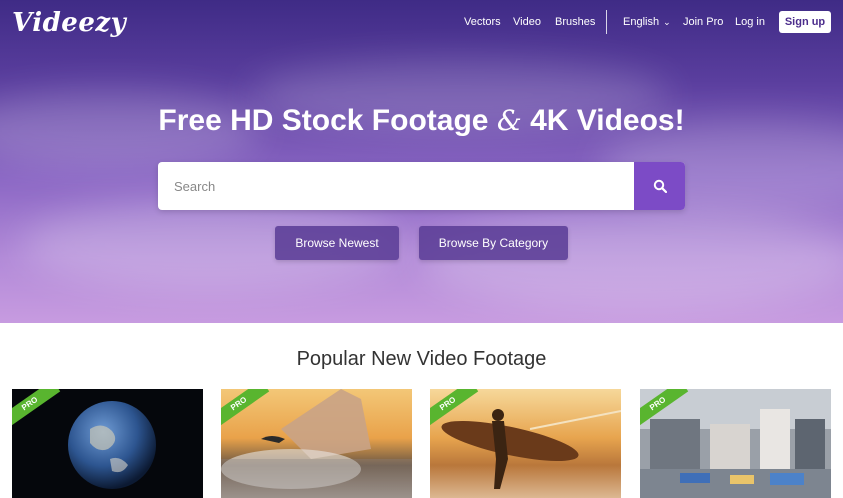  Describe the element at coordinates (703, 22) in the screenshot. I see `join-pro-link: Join Pro` at that location.